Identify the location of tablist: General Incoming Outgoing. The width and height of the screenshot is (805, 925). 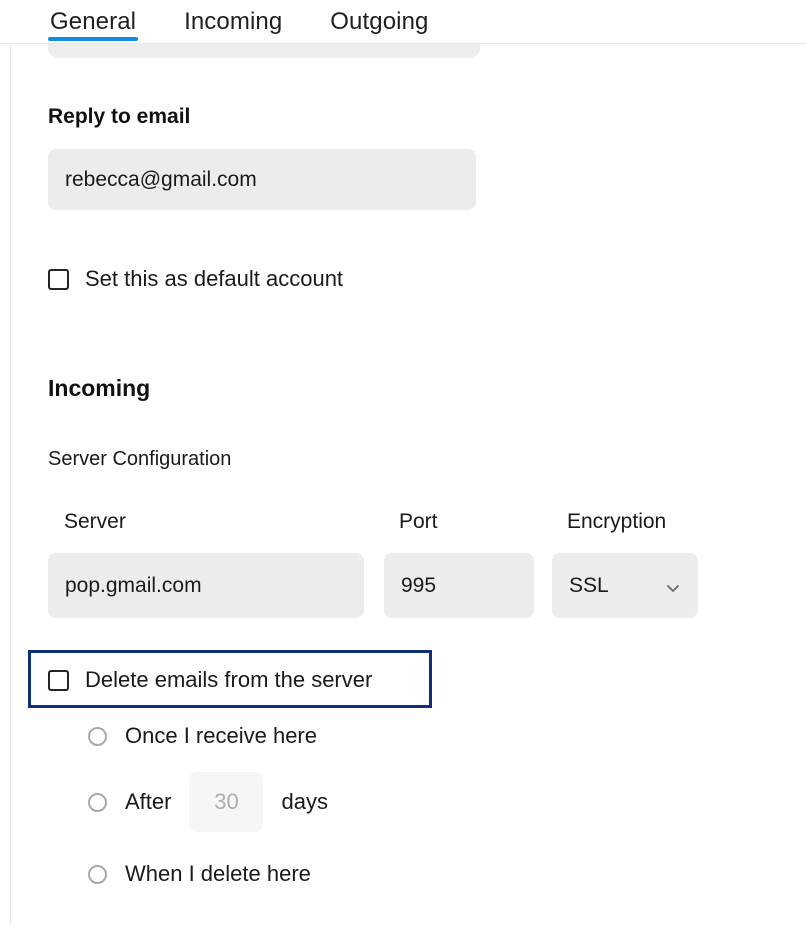
(239, 22).